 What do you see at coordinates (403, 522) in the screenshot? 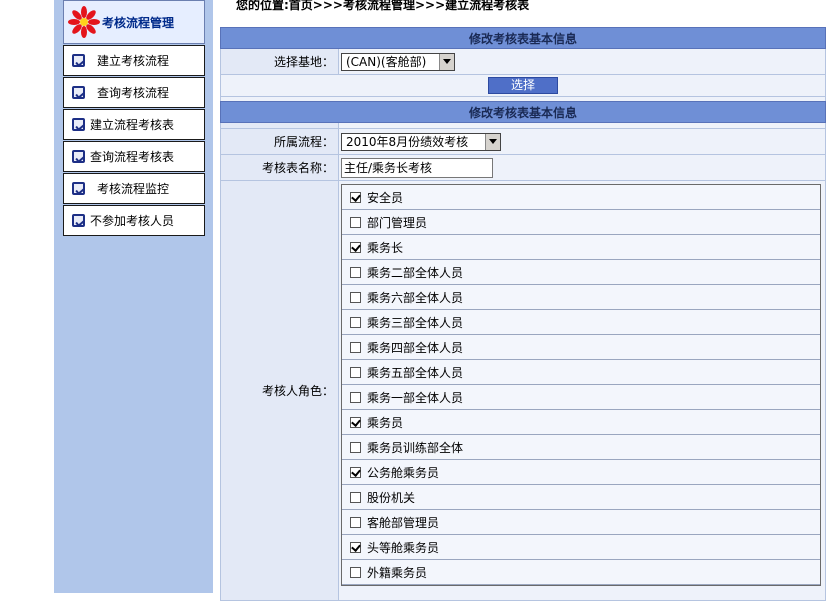
I see `role-label: 客舱部管理员` at bounding box center [403, 522].